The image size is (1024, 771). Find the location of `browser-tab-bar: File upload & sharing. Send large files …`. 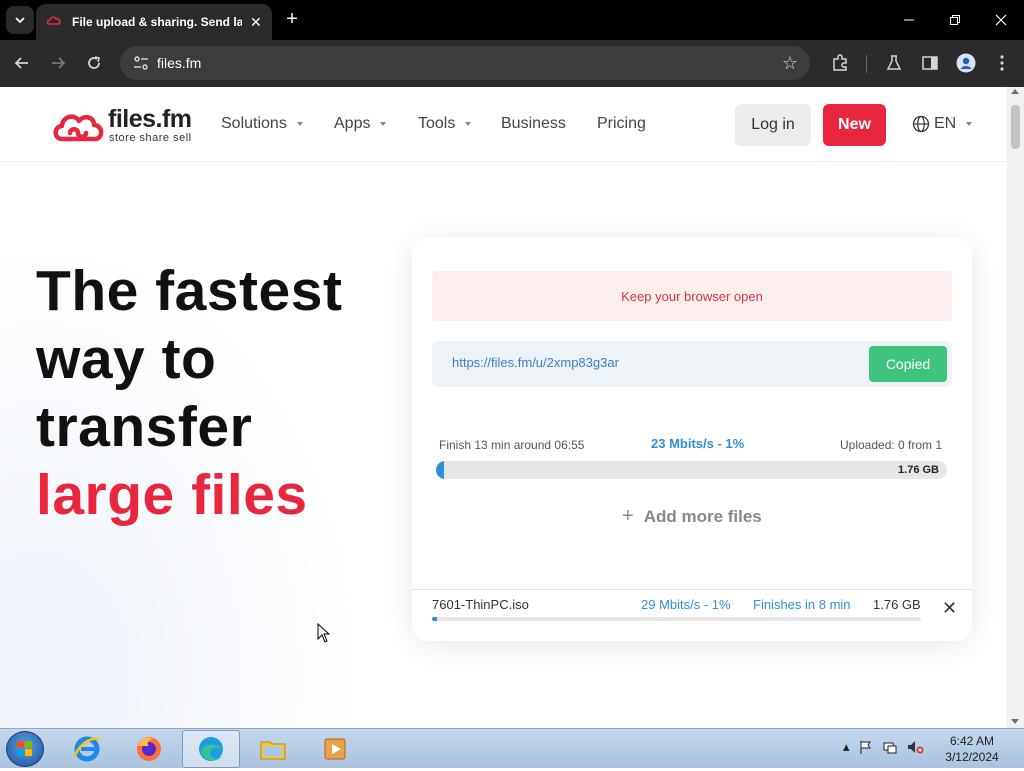

browser-tab-bar: File upload & sharing. Send large files … is located at coordinates (512, 20).